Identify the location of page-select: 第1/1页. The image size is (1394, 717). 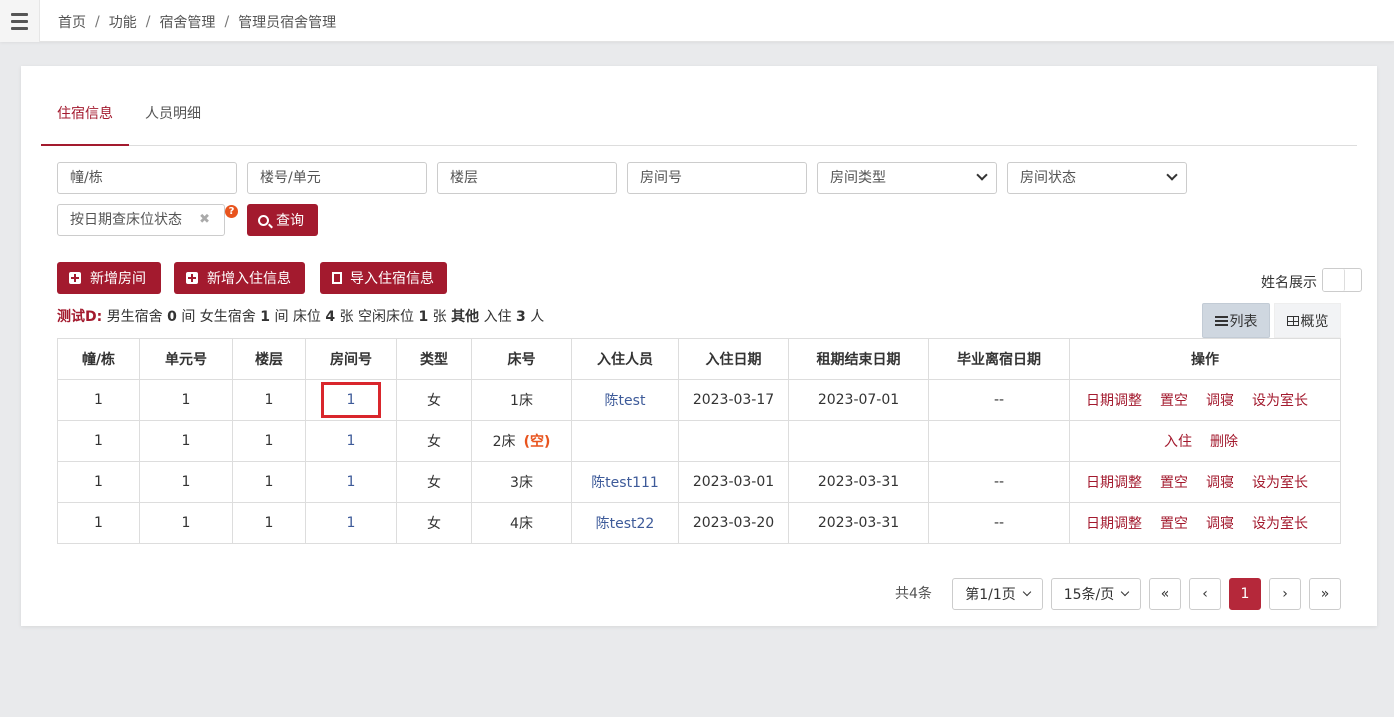
(997, 594).